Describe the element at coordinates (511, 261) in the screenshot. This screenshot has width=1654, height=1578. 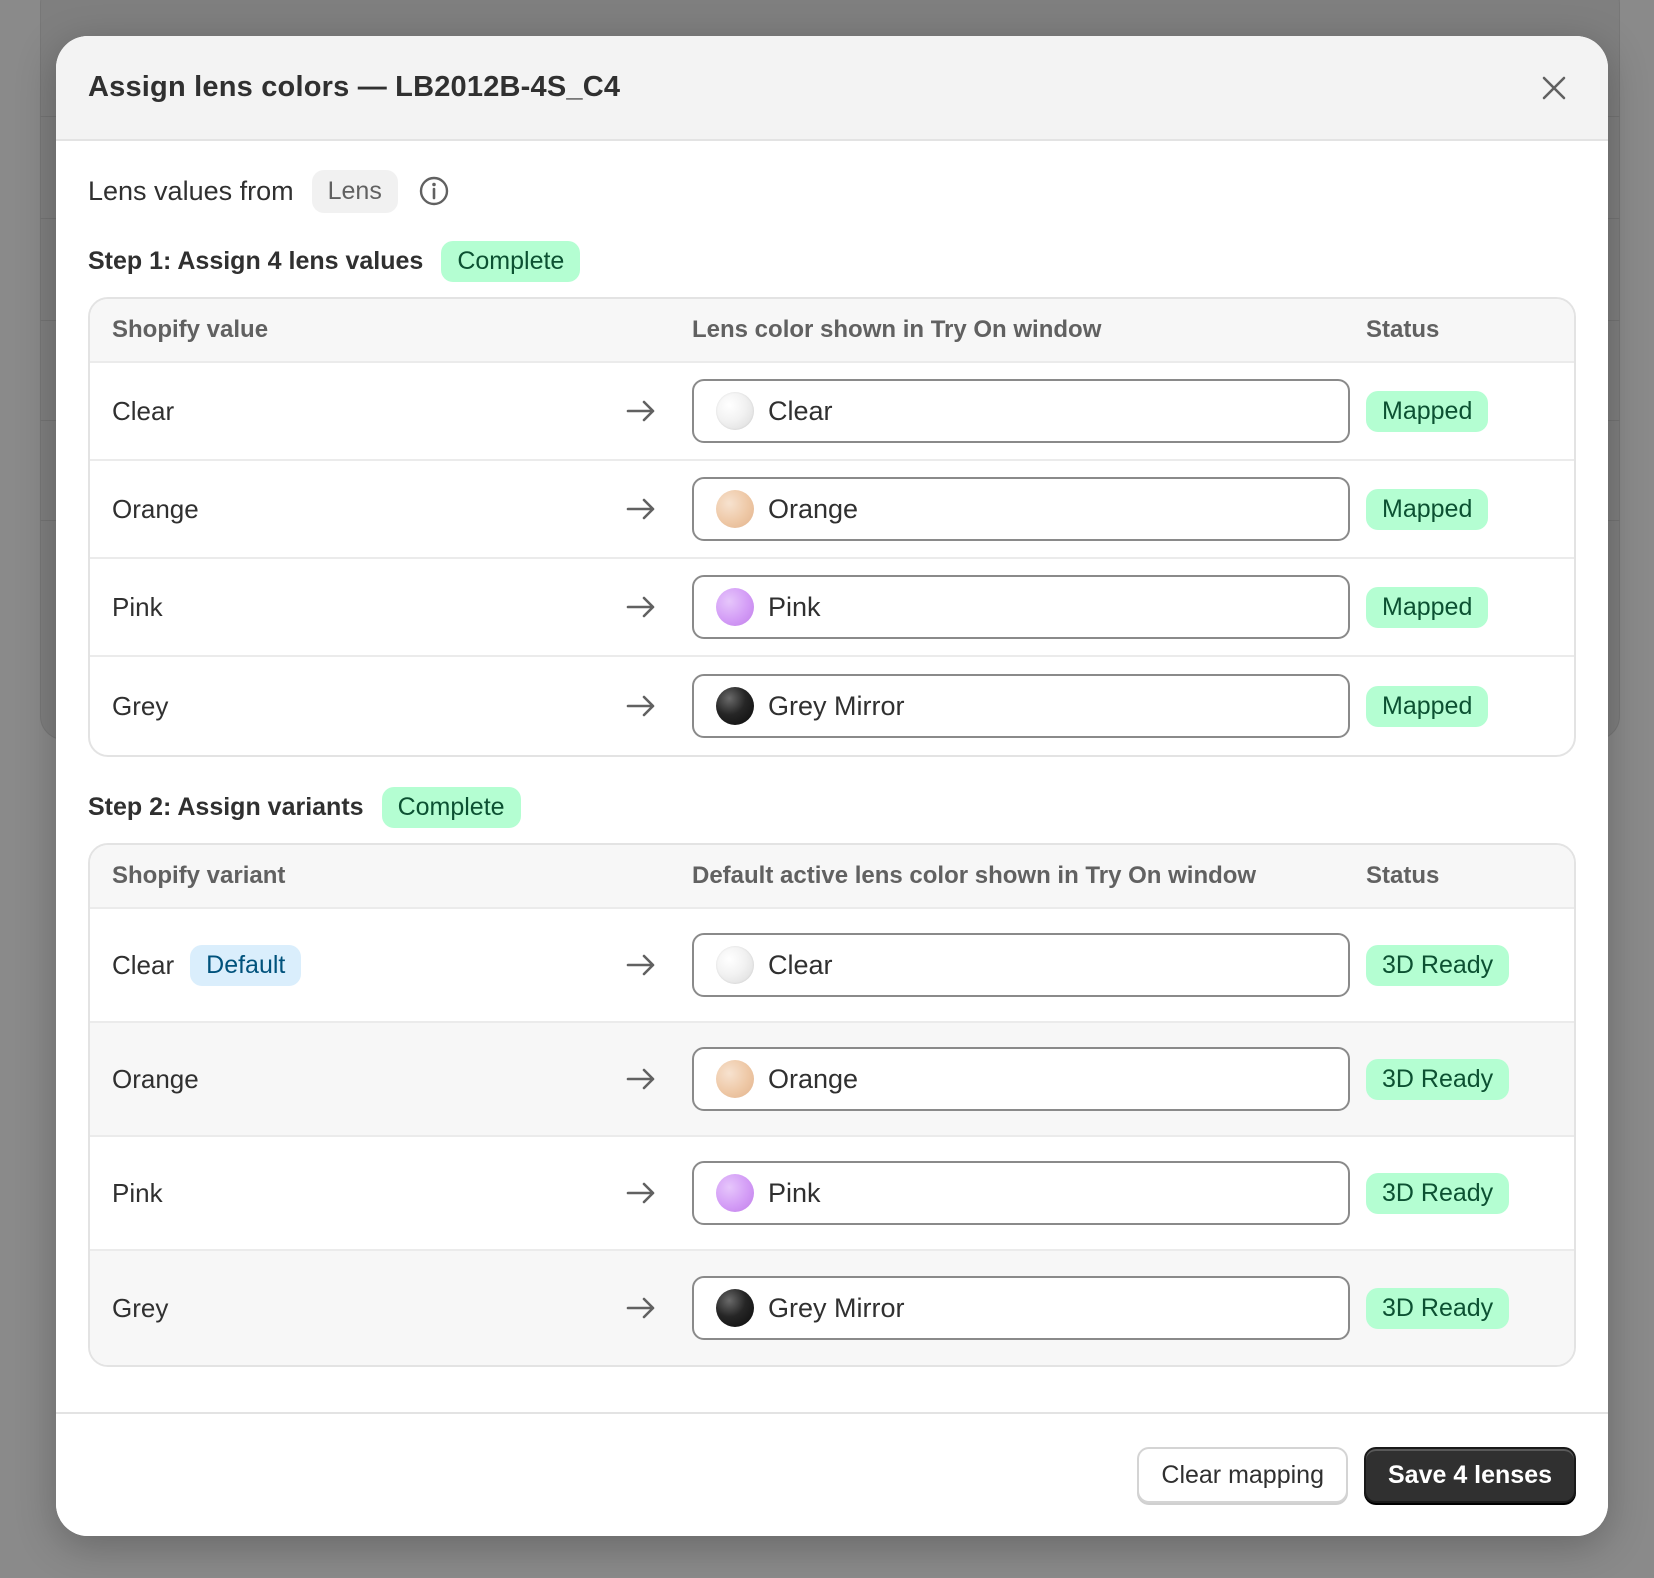
I see `step-1-status-badge: Complete` at that location.